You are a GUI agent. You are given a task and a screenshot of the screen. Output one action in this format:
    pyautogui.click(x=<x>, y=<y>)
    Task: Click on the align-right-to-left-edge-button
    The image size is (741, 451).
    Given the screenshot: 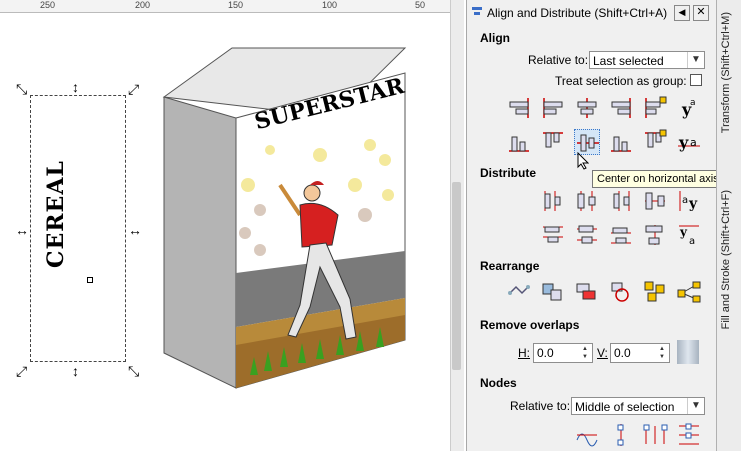 What is the action you would take?
    pyautogui.click(x=519, y=108)
    